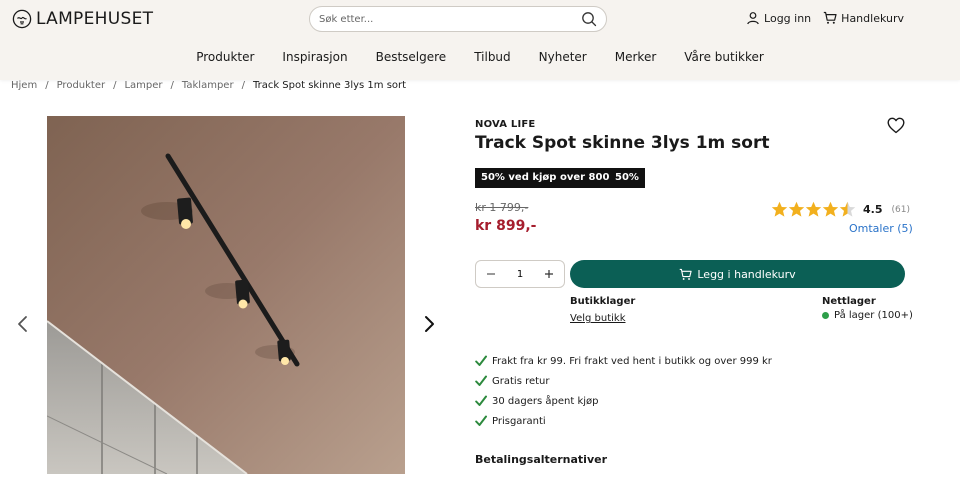  I want to click on cart-link: Handlekurv, so click(863, 18).